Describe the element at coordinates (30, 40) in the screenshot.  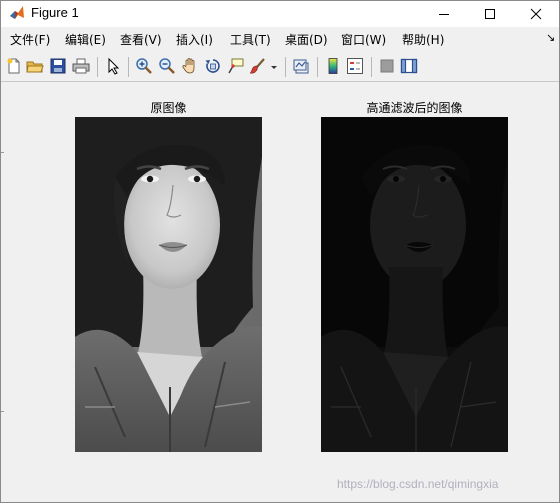
I see `menu-file: 文件(F)` at that location.